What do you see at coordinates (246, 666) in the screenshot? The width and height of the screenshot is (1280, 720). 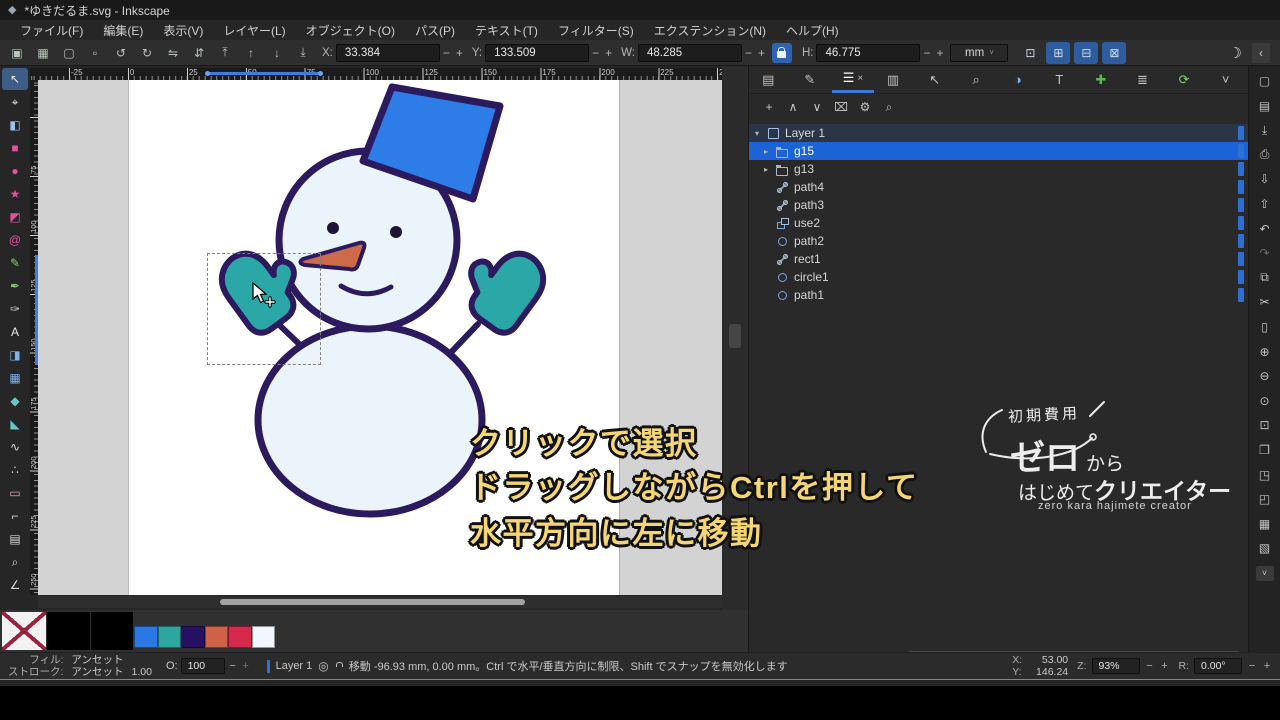 I see `opacity-plus-button: +` at bounding box center [246, 666].